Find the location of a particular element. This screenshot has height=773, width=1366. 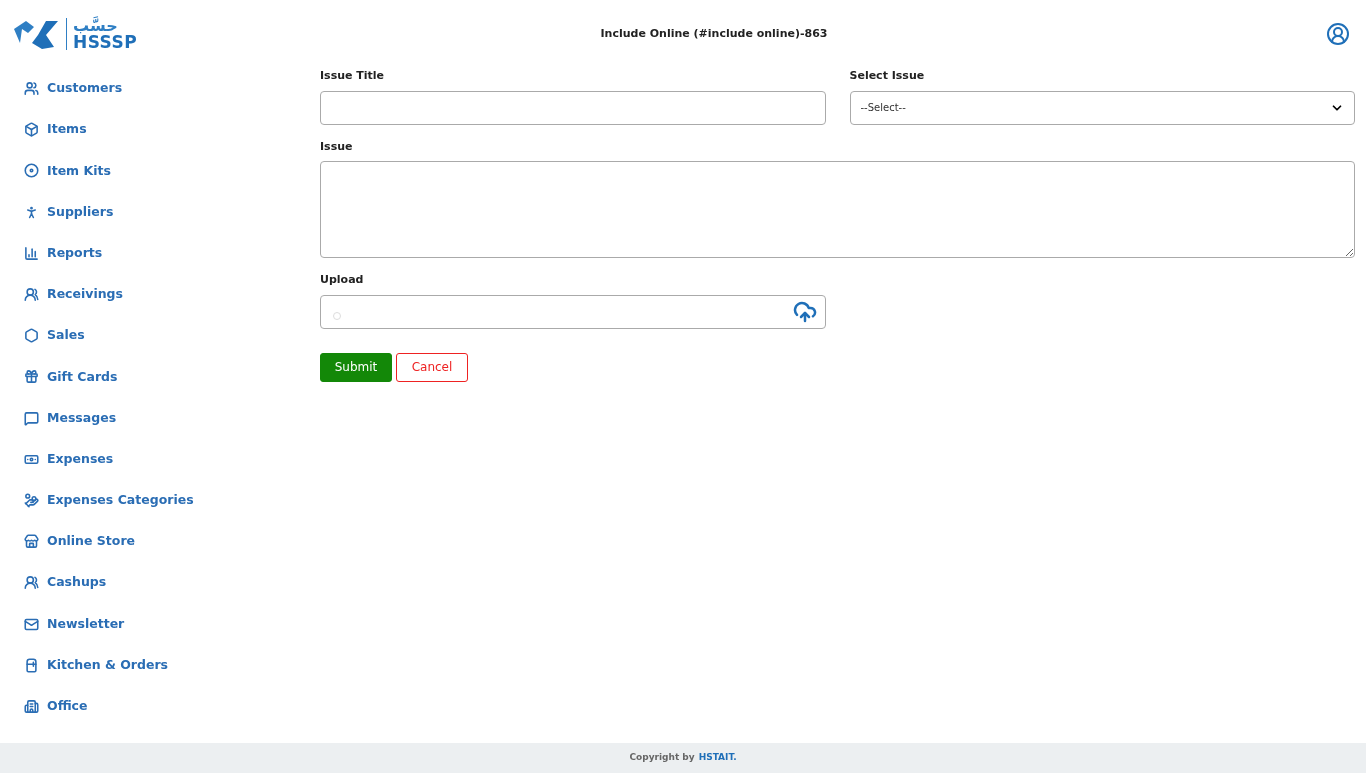

sidebar-item: Items is located at coordinates (172, 130).